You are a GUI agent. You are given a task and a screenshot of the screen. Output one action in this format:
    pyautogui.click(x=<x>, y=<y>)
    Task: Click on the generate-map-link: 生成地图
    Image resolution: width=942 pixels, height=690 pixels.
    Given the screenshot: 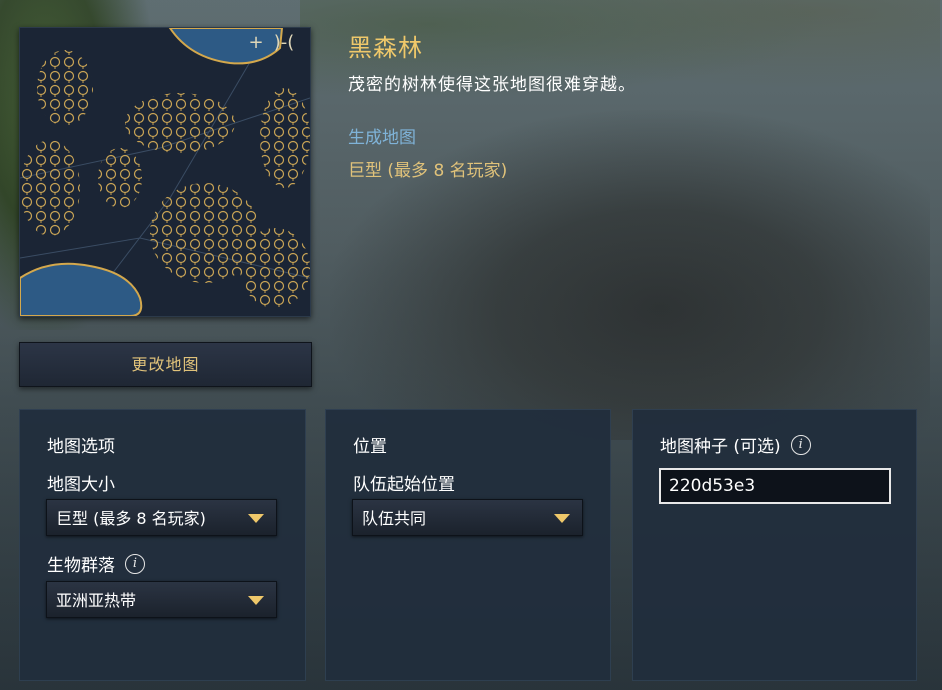 What is the action you would take?
    pyautogui.click(x=382, y=135)
    